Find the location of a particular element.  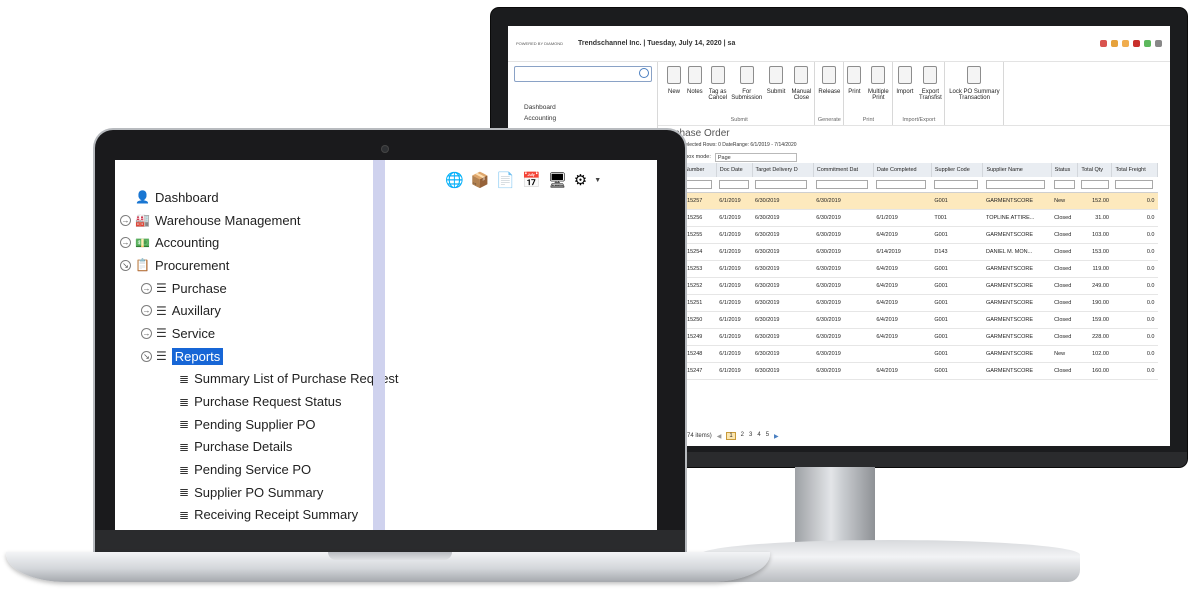

pager-page-link: 3 is located at coordinates (750, 436).